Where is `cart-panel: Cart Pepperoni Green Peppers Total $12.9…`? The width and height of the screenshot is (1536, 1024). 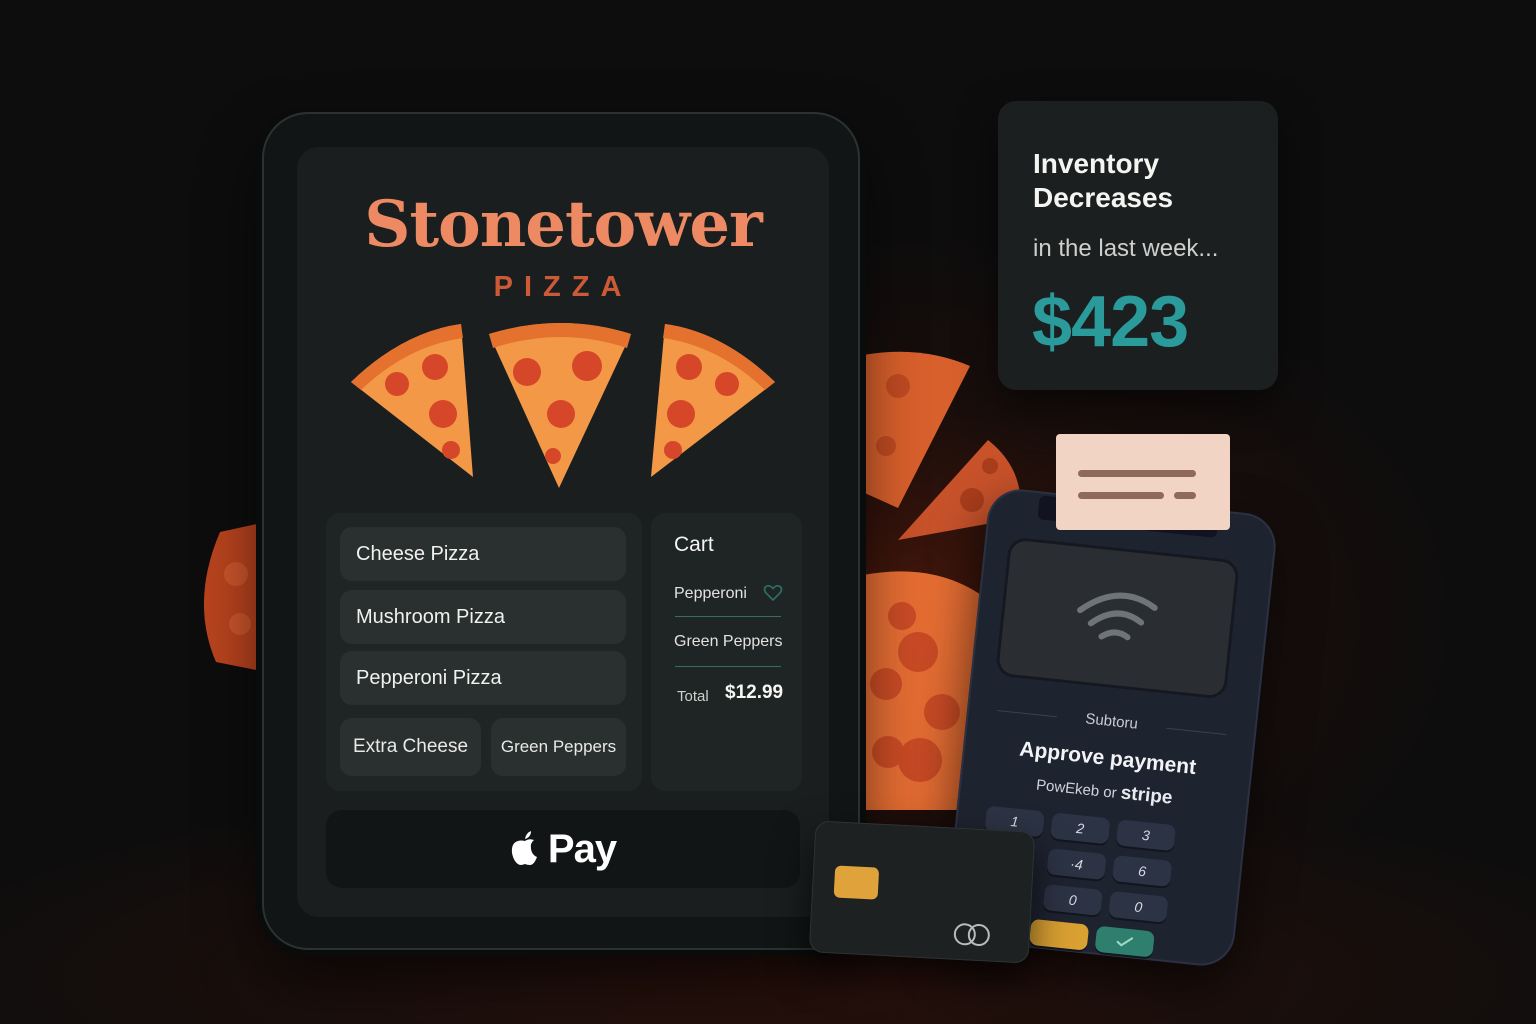
cart-panel: Cart Pepperoni Green Peppers Total $12.9… is located at coordinates (726, 652).